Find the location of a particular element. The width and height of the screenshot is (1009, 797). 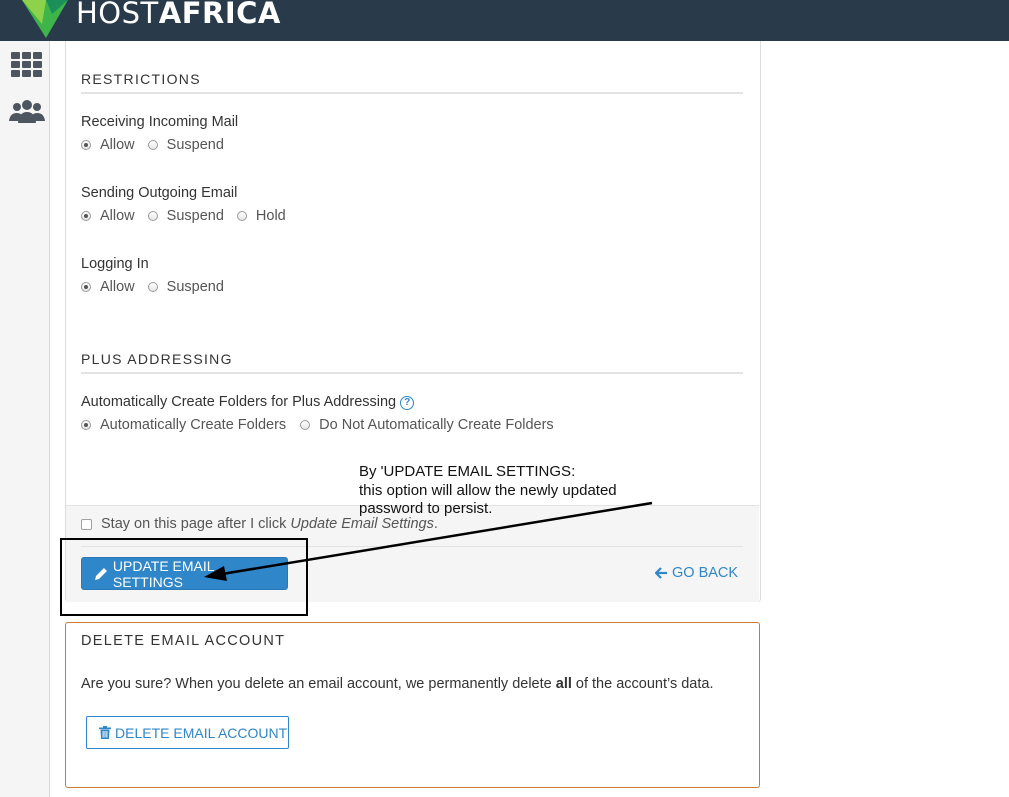

brand-logo-text: HOSTAFRICA is located at coordinates (178, 15).